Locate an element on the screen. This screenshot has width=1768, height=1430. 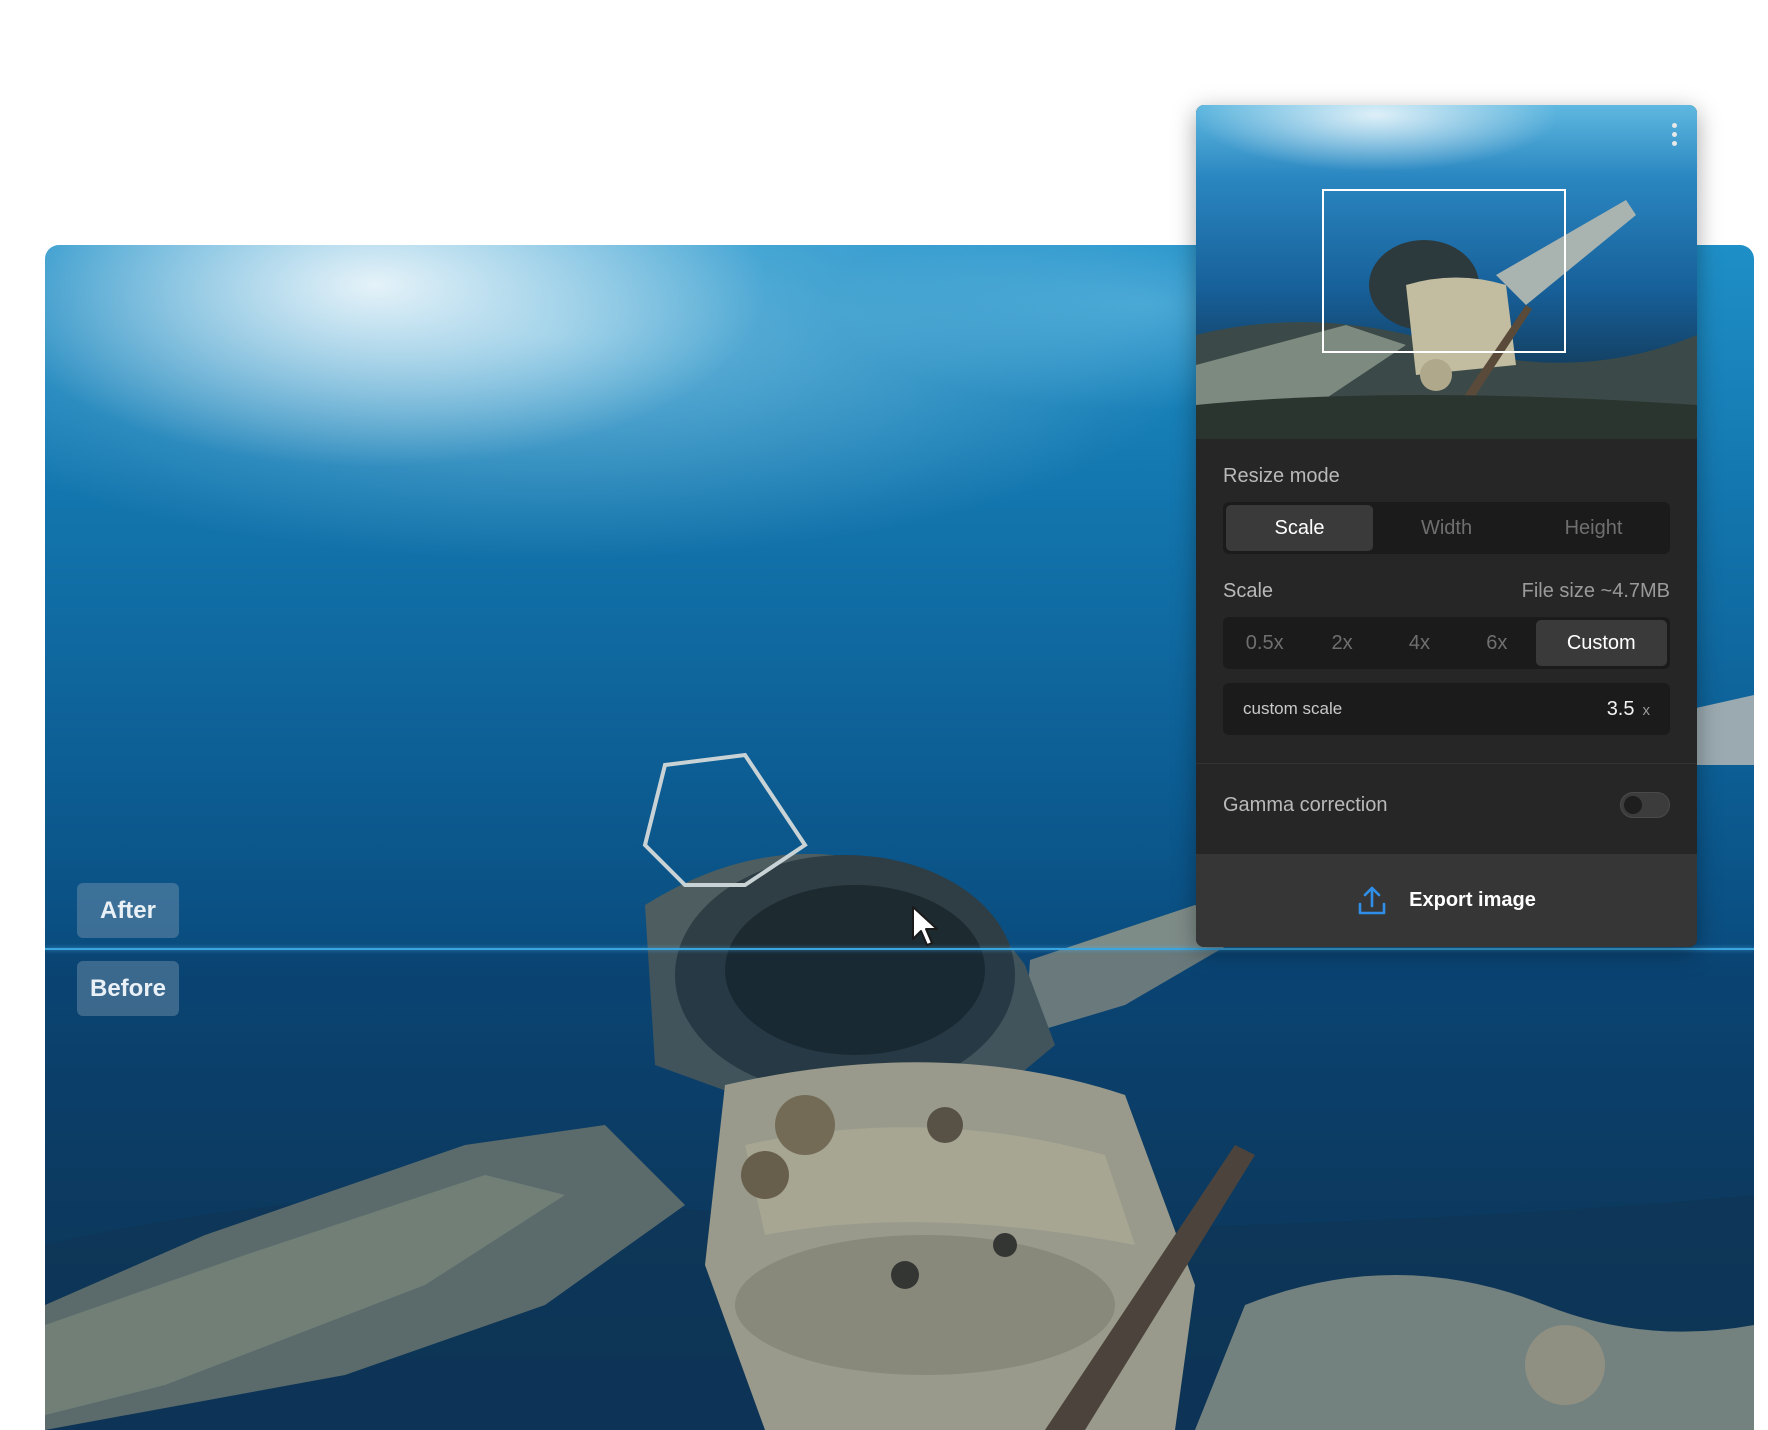
gamma-correction-row: Gamma correction is located at coordinates (1446, 805).